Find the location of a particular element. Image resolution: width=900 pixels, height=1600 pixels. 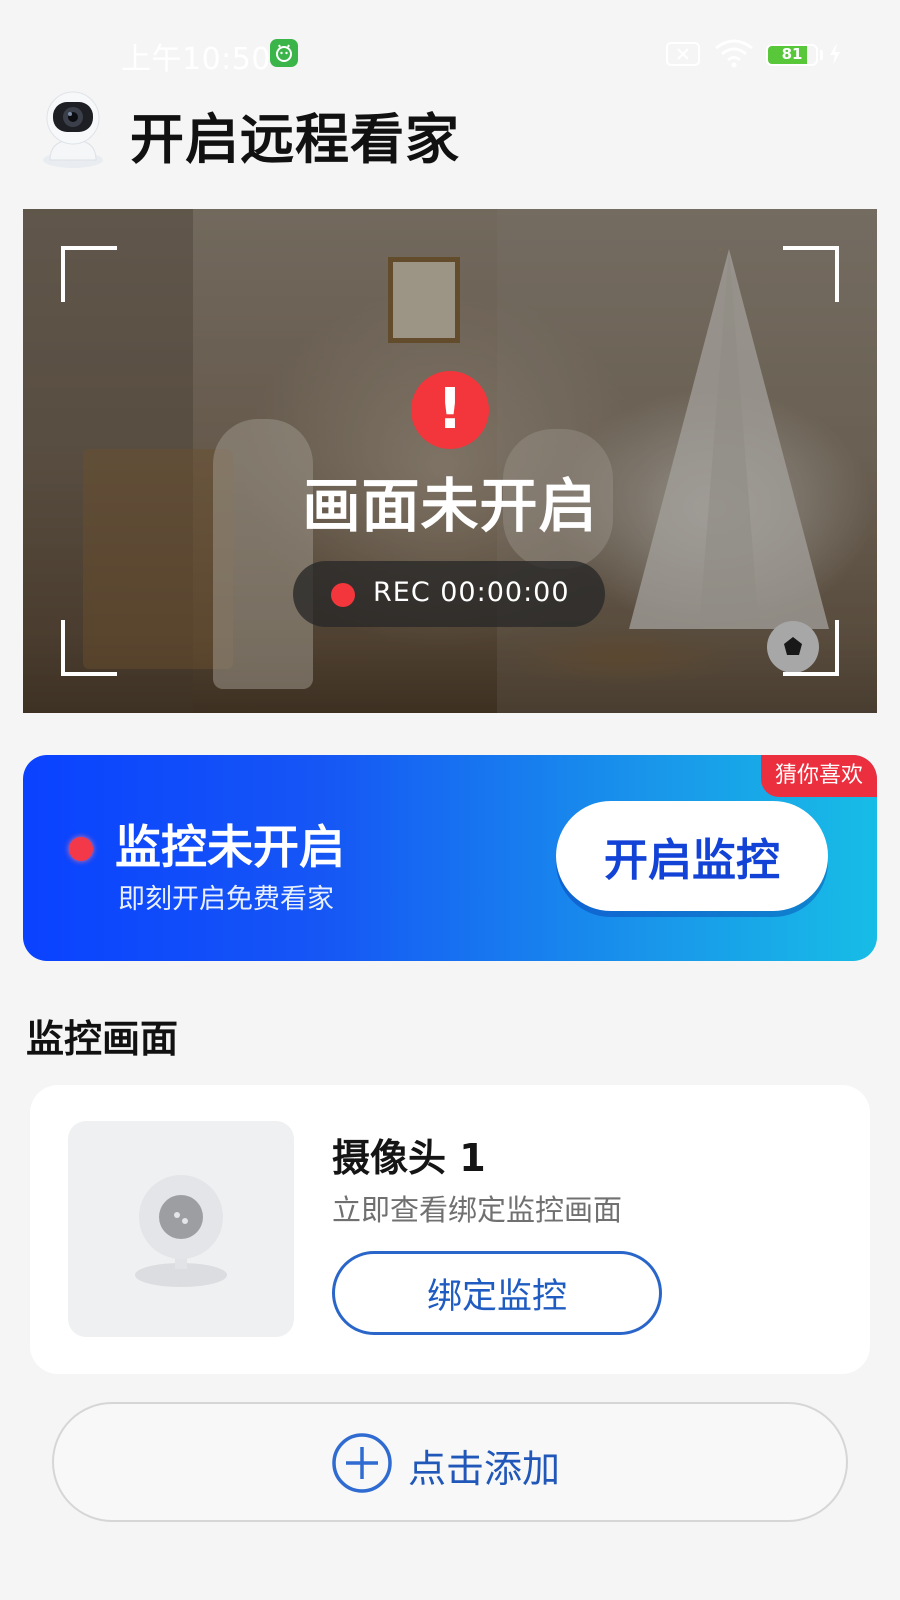

camera-thumbnail is located at coordinates (181, 1229).